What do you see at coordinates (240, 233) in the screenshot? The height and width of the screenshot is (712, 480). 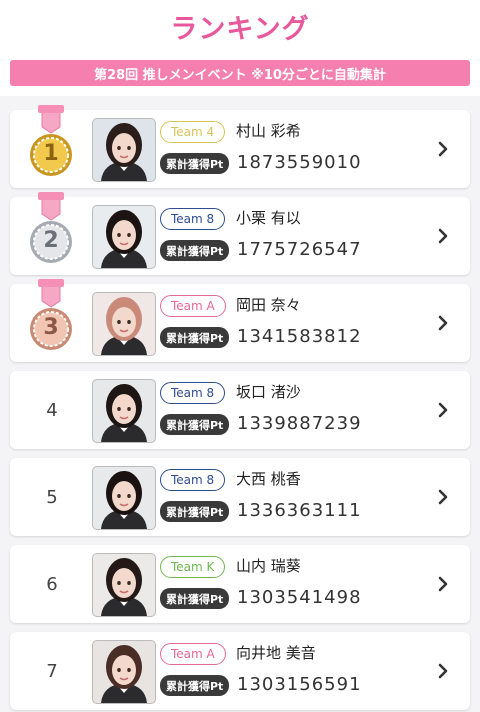 I see `ranking-card: 2 Team 8 小栗 有以 累計獲得Pt 1775726547` at bounding box center [240, 233].